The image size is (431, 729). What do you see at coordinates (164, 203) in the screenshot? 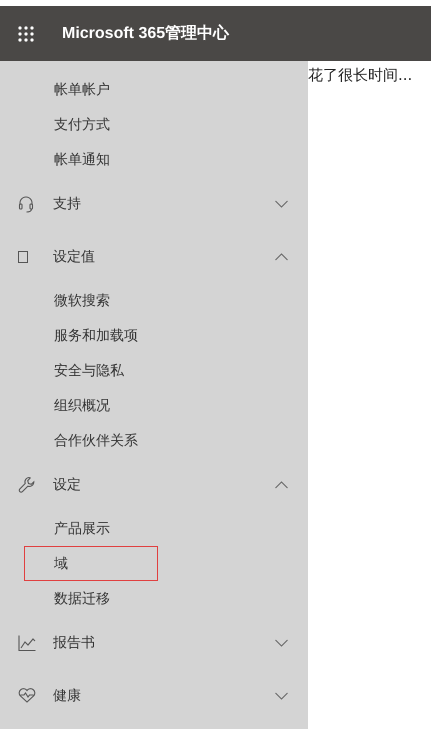
I see `nav-group-label: 支持` at bounding box center [164, 203].